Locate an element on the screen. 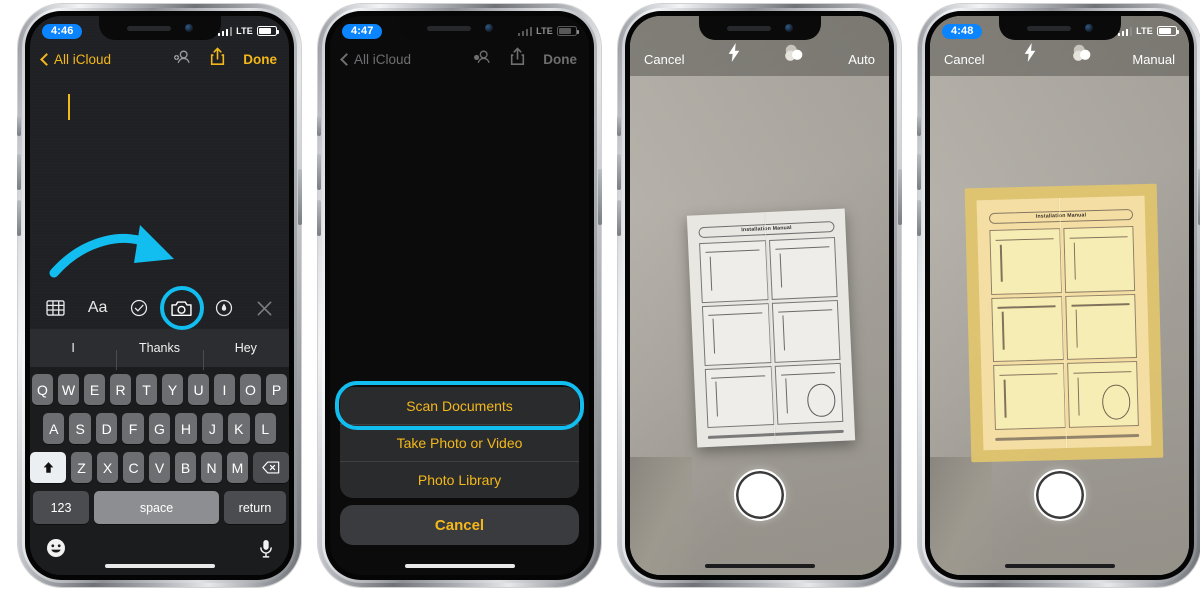 The image size is (1200, 591). key-b: B is located at coordinates (185, 467).